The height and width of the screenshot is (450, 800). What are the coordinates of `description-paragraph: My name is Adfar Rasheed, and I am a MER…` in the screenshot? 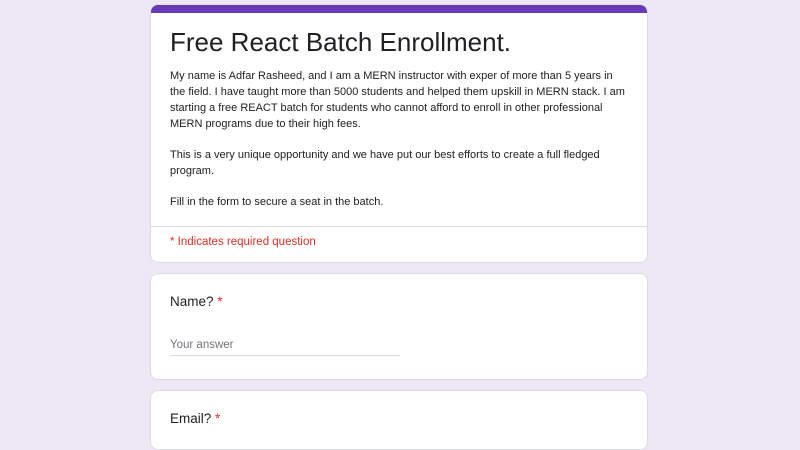 It's located at (397, 100).